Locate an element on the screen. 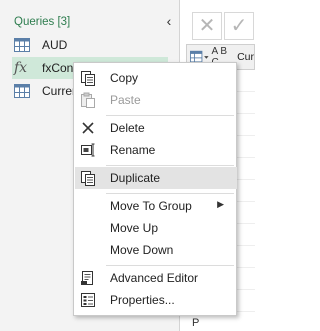  queries-header: Queries [3] is located at coordinates (42, 22).